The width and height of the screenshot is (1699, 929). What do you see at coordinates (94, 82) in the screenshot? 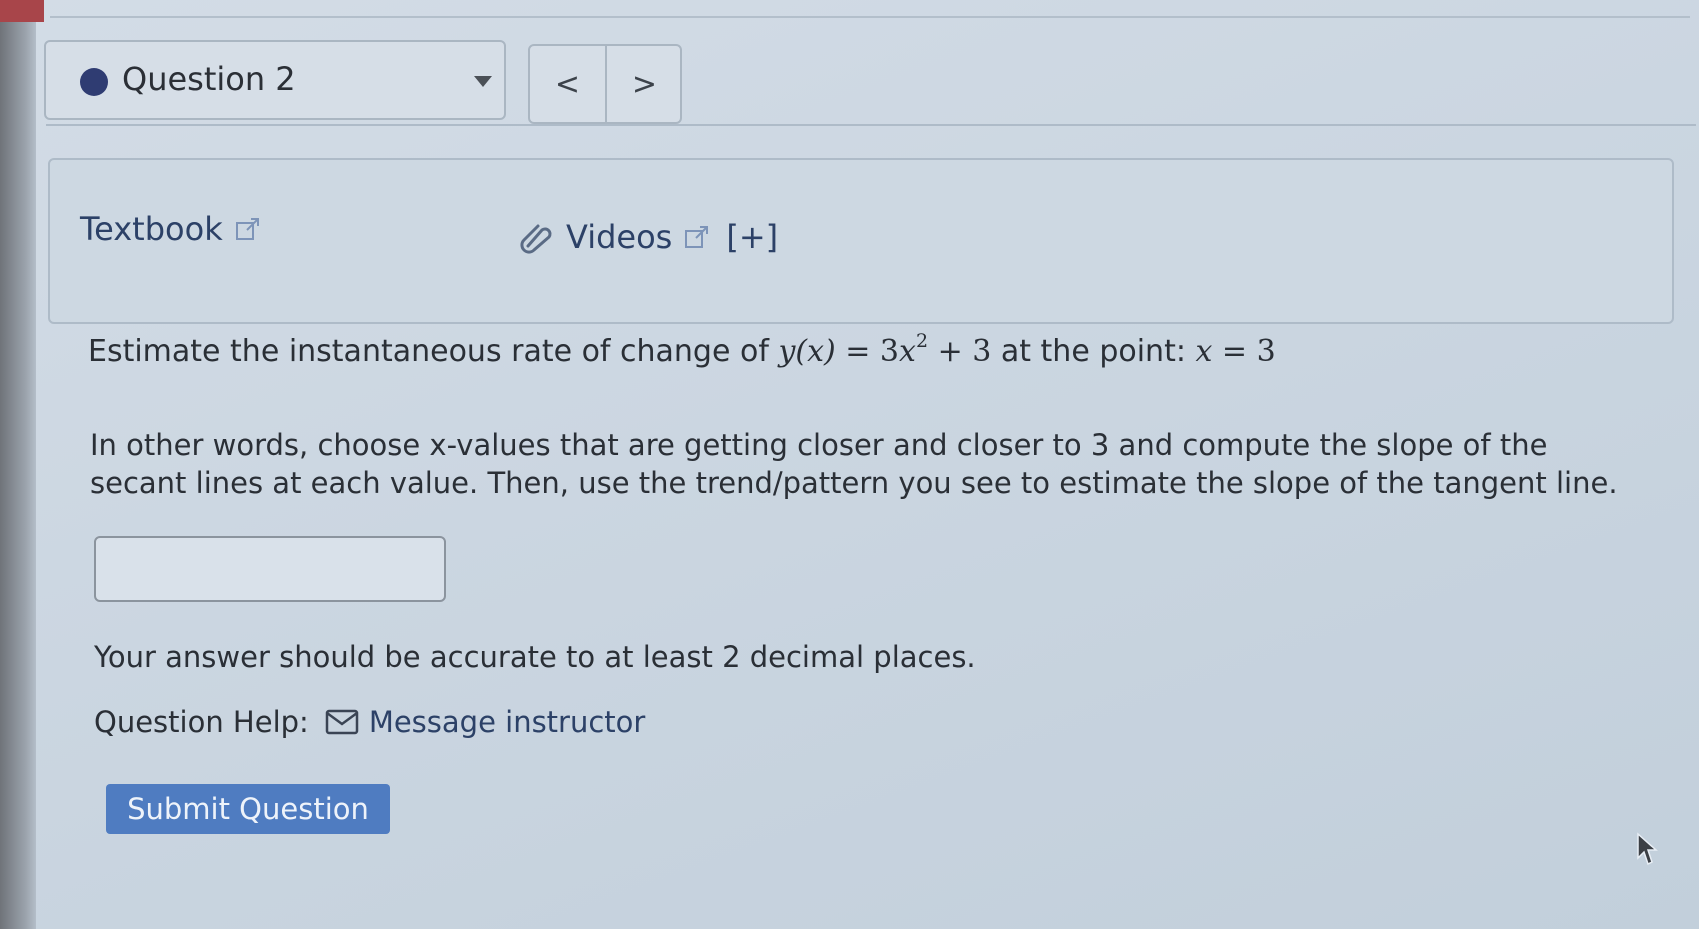
I see `status-dot-icon` at bounding box center [94, 82].